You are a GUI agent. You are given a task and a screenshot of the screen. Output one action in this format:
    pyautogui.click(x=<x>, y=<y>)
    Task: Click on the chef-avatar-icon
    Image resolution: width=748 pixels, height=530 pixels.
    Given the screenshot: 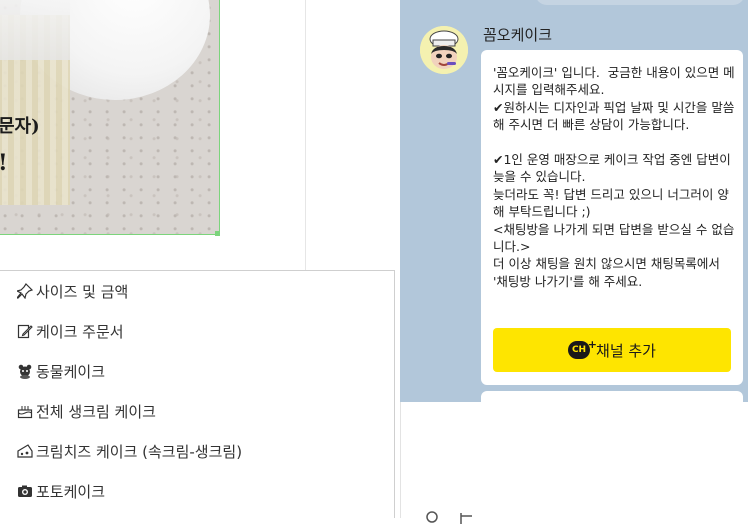 What is the action you would take?
    pyautogui.click(x=444, y=50)
    